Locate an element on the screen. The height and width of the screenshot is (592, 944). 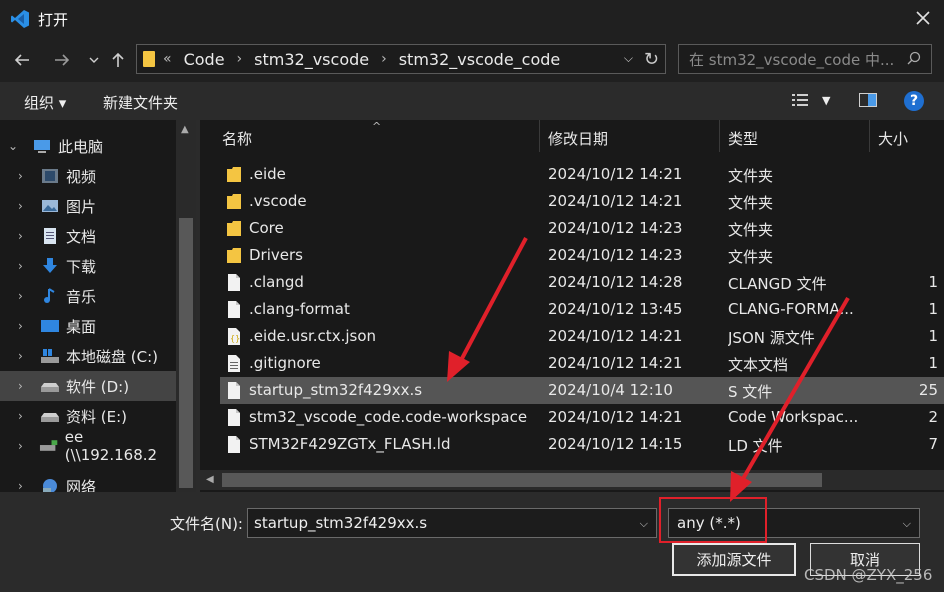
file-row: .clangd 2024/10/12 14:28 CLANGD 文件 1 is located at coordinates (582, 282).